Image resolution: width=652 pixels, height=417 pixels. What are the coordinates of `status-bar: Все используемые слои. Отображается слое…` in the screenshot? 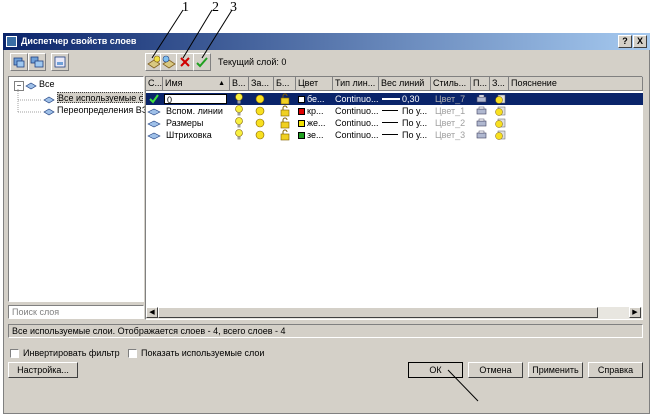 It's located at (325, 331).